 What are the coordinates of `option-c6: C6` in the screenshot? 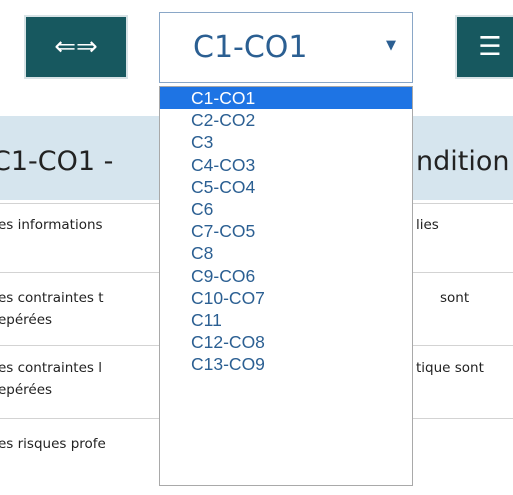 It's located at (286, 209).